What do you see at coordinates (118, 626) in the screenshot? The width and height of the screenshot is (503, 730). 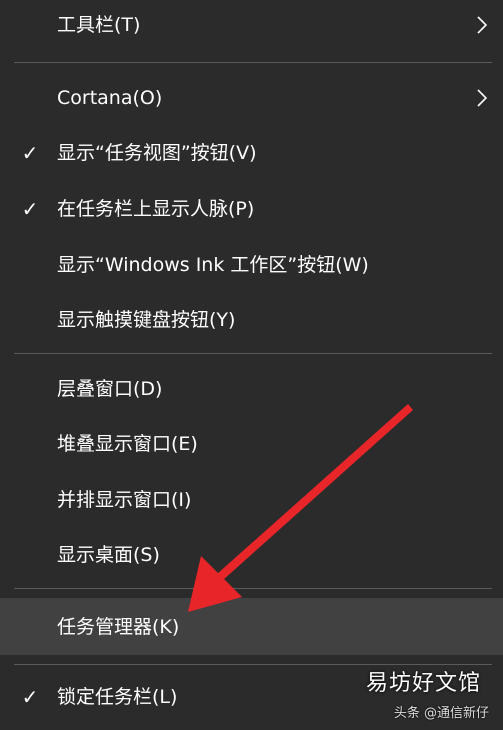 I see `menu-item-label: 任务管理器(K)` at bounding box center [118, 626].